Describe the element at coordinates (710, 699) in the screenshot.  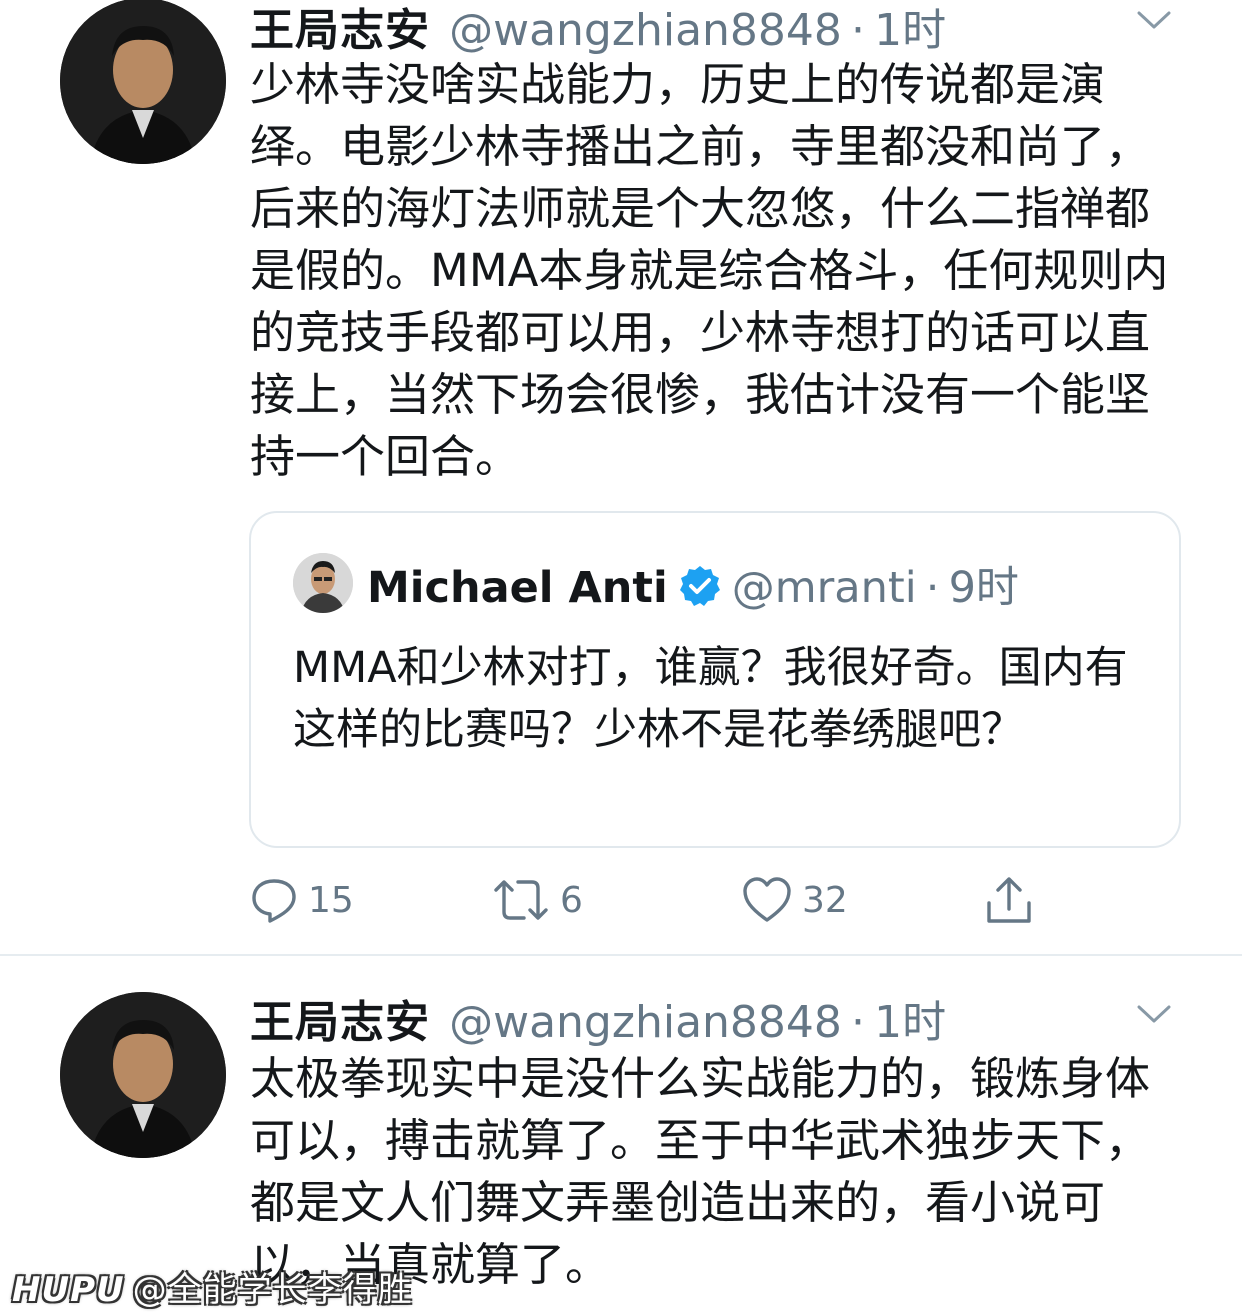
I see `quoted-text: MMA和少林对打，谁赢？我很好奇。国内有这样的比赛吗？少林不是花拳绣腿吧？` at that location.